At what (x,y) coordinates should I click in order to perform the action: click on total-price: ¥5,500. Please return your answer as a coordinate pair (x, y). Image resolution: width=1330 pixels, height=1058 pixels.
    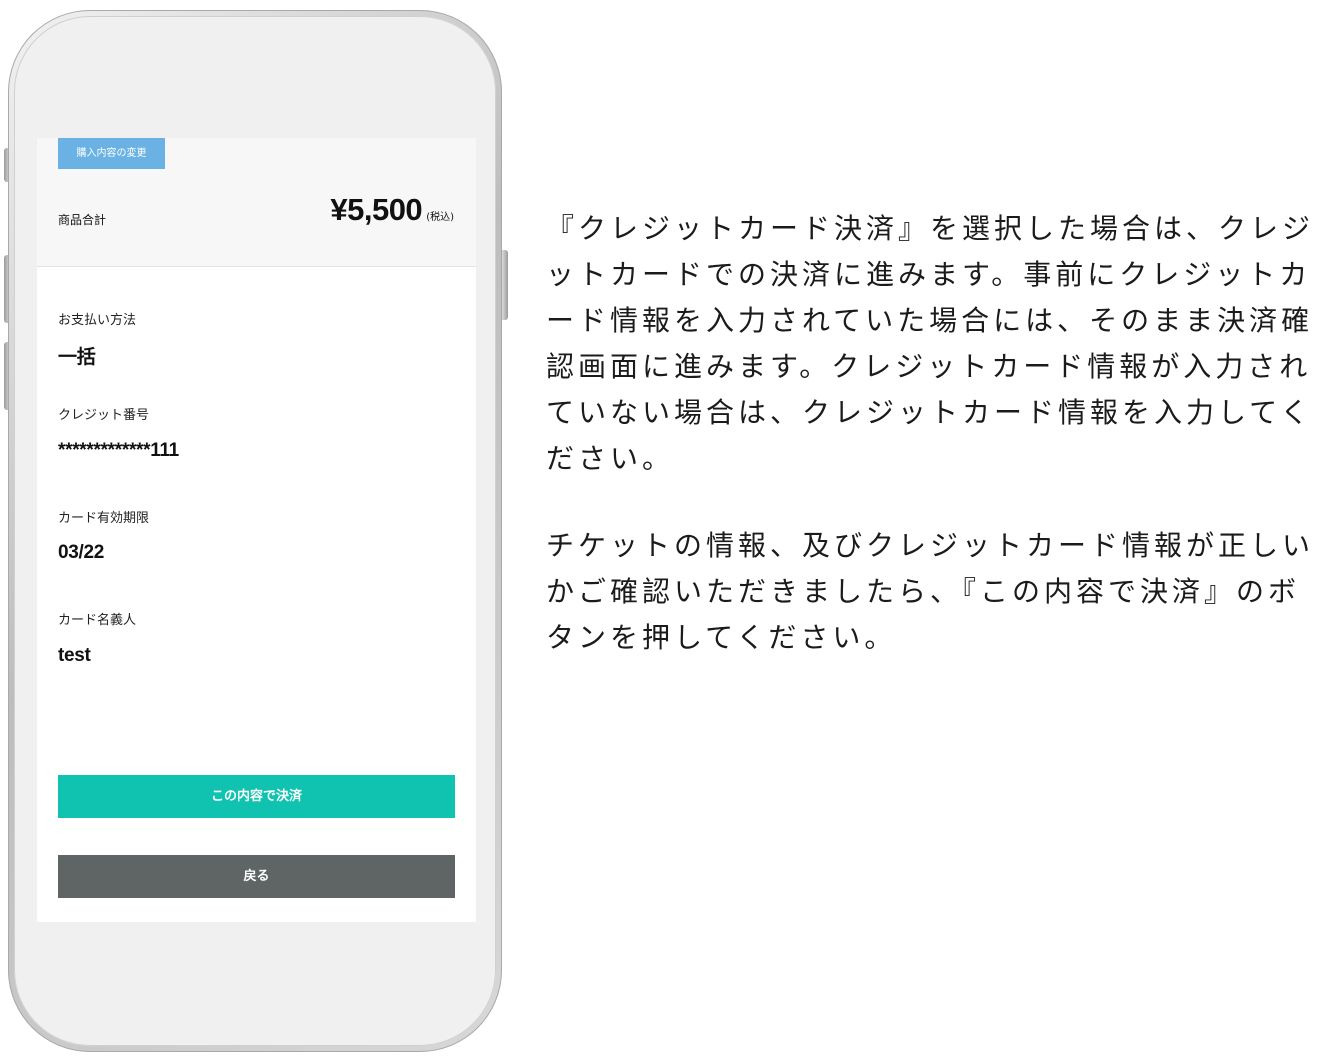
    Looking at the image, I should click on (376, 209).